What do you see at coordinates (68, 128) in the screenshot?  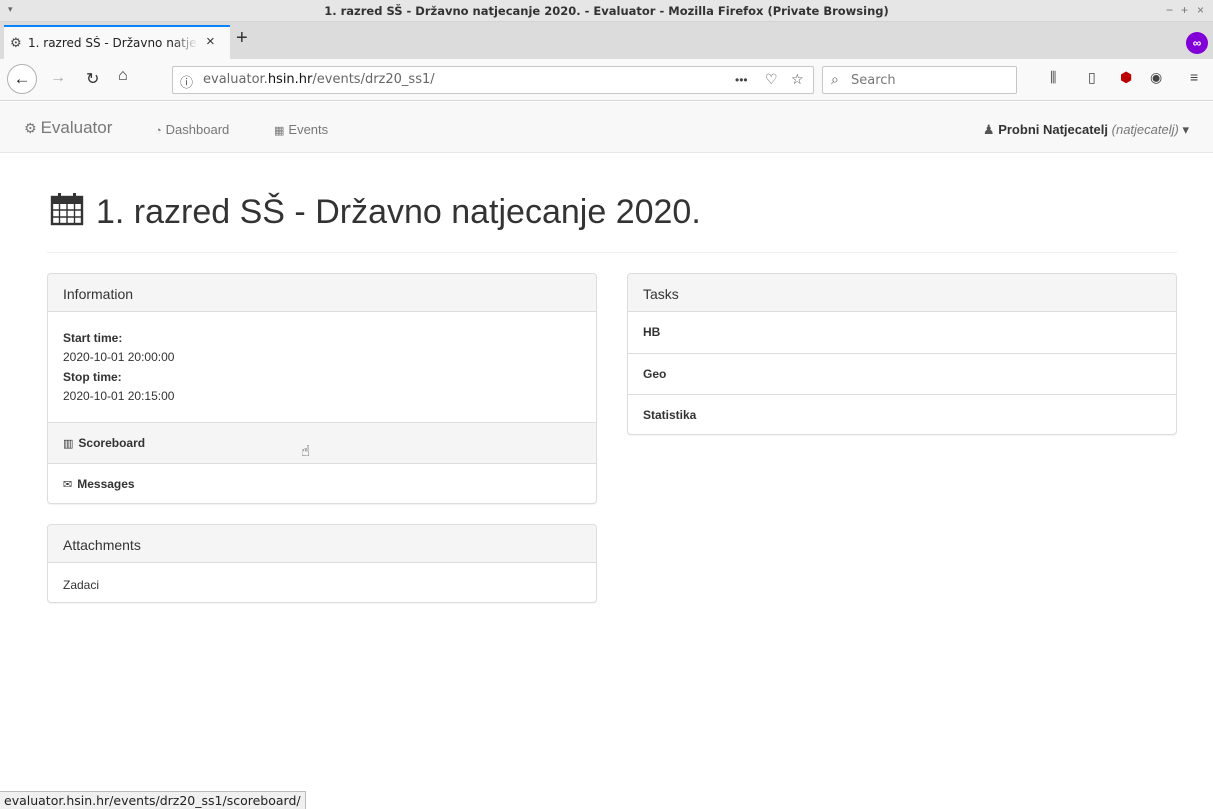 I see `brand-link: ⚙ Evaluator` at bounding box center [68, 128].